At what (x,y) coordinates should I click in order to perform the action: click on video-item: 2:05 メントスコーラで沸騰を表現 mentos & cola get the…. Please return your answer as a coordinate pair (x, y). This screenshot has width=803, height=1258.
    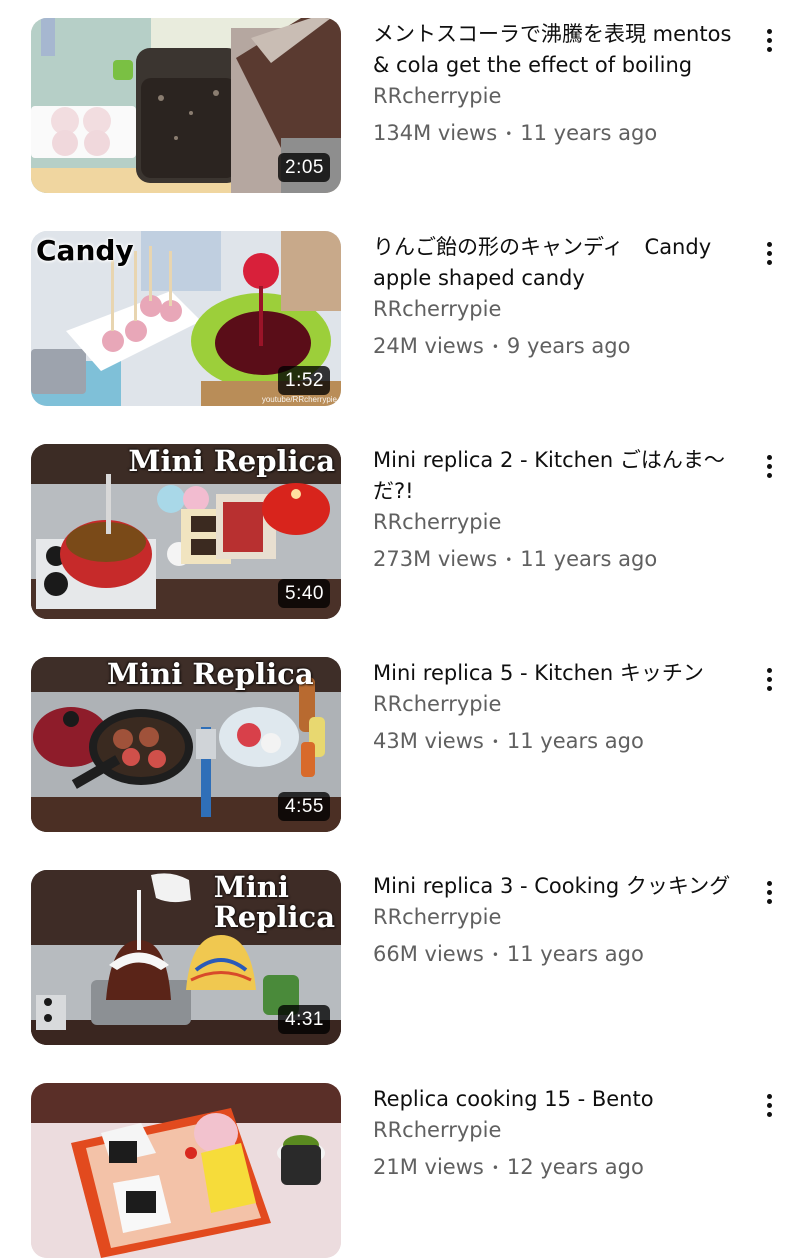
    Looking at the image, I should click on (401, 105).